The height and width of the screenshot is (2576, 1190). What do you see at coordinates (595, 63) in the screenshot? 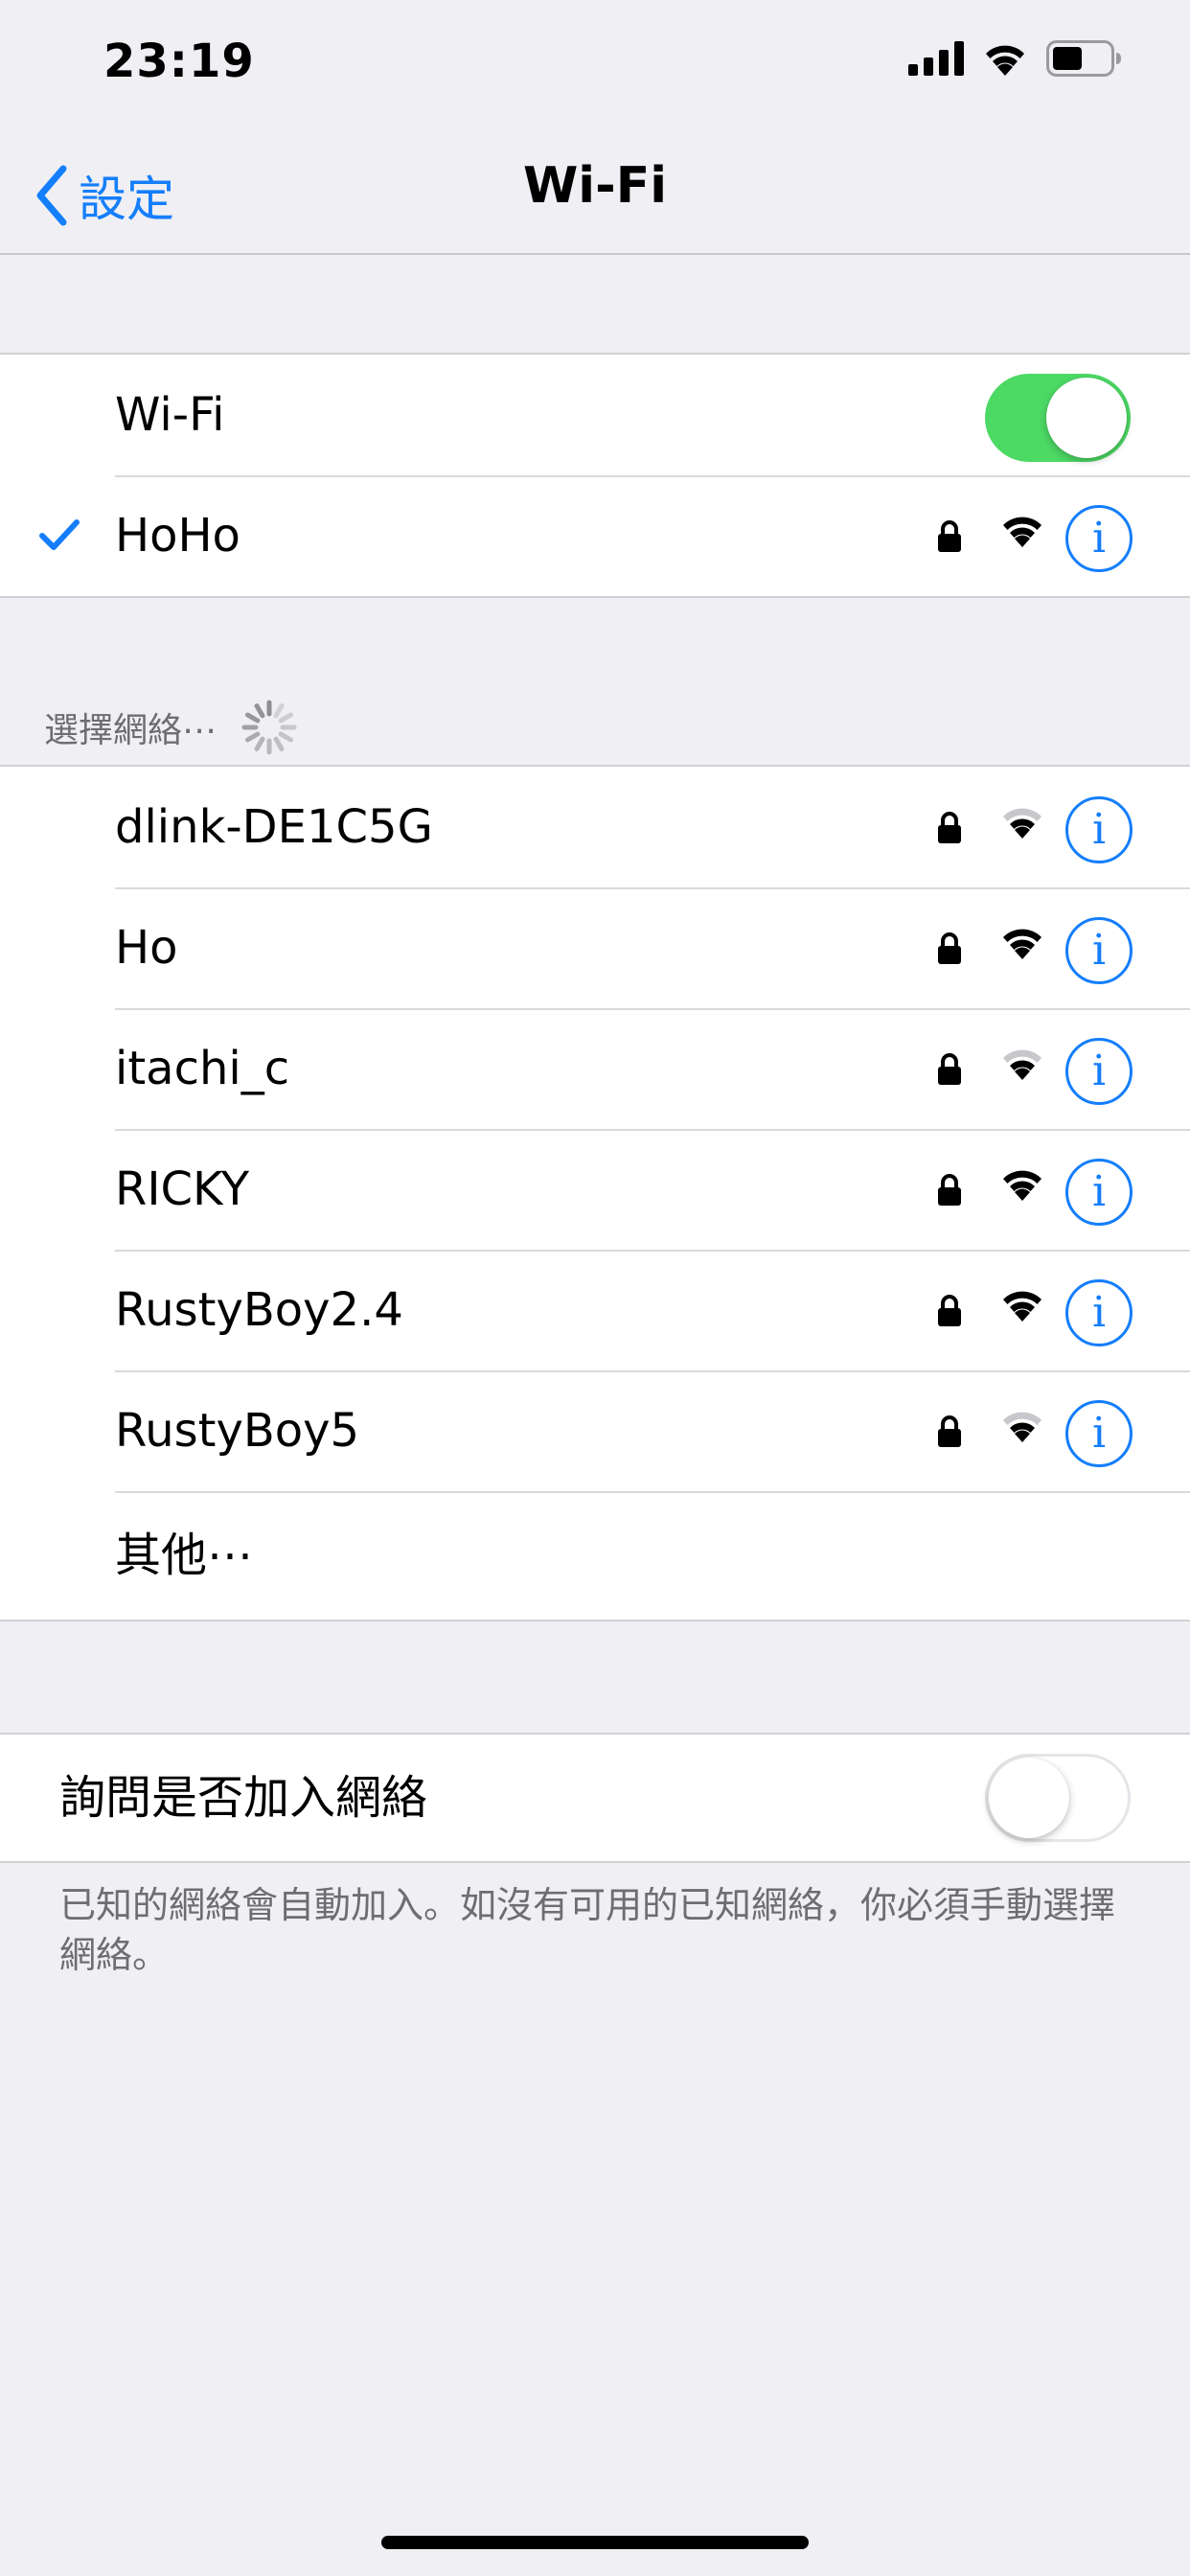
I see `status-bar: 23:19` at bounding box center [595, 63].